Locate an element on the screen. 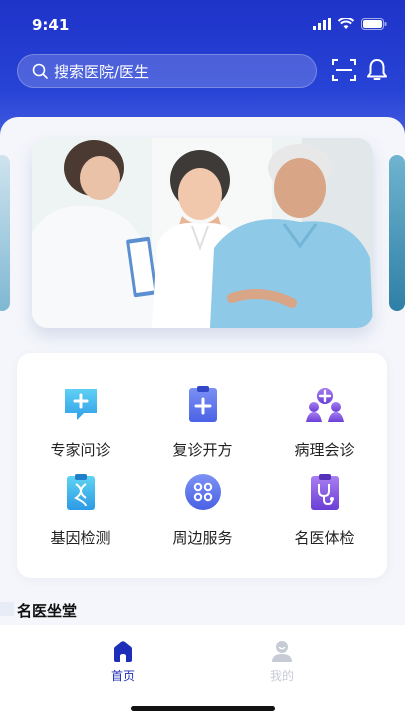  service-label: 病理会诊 is located at coordinates (324, 450).